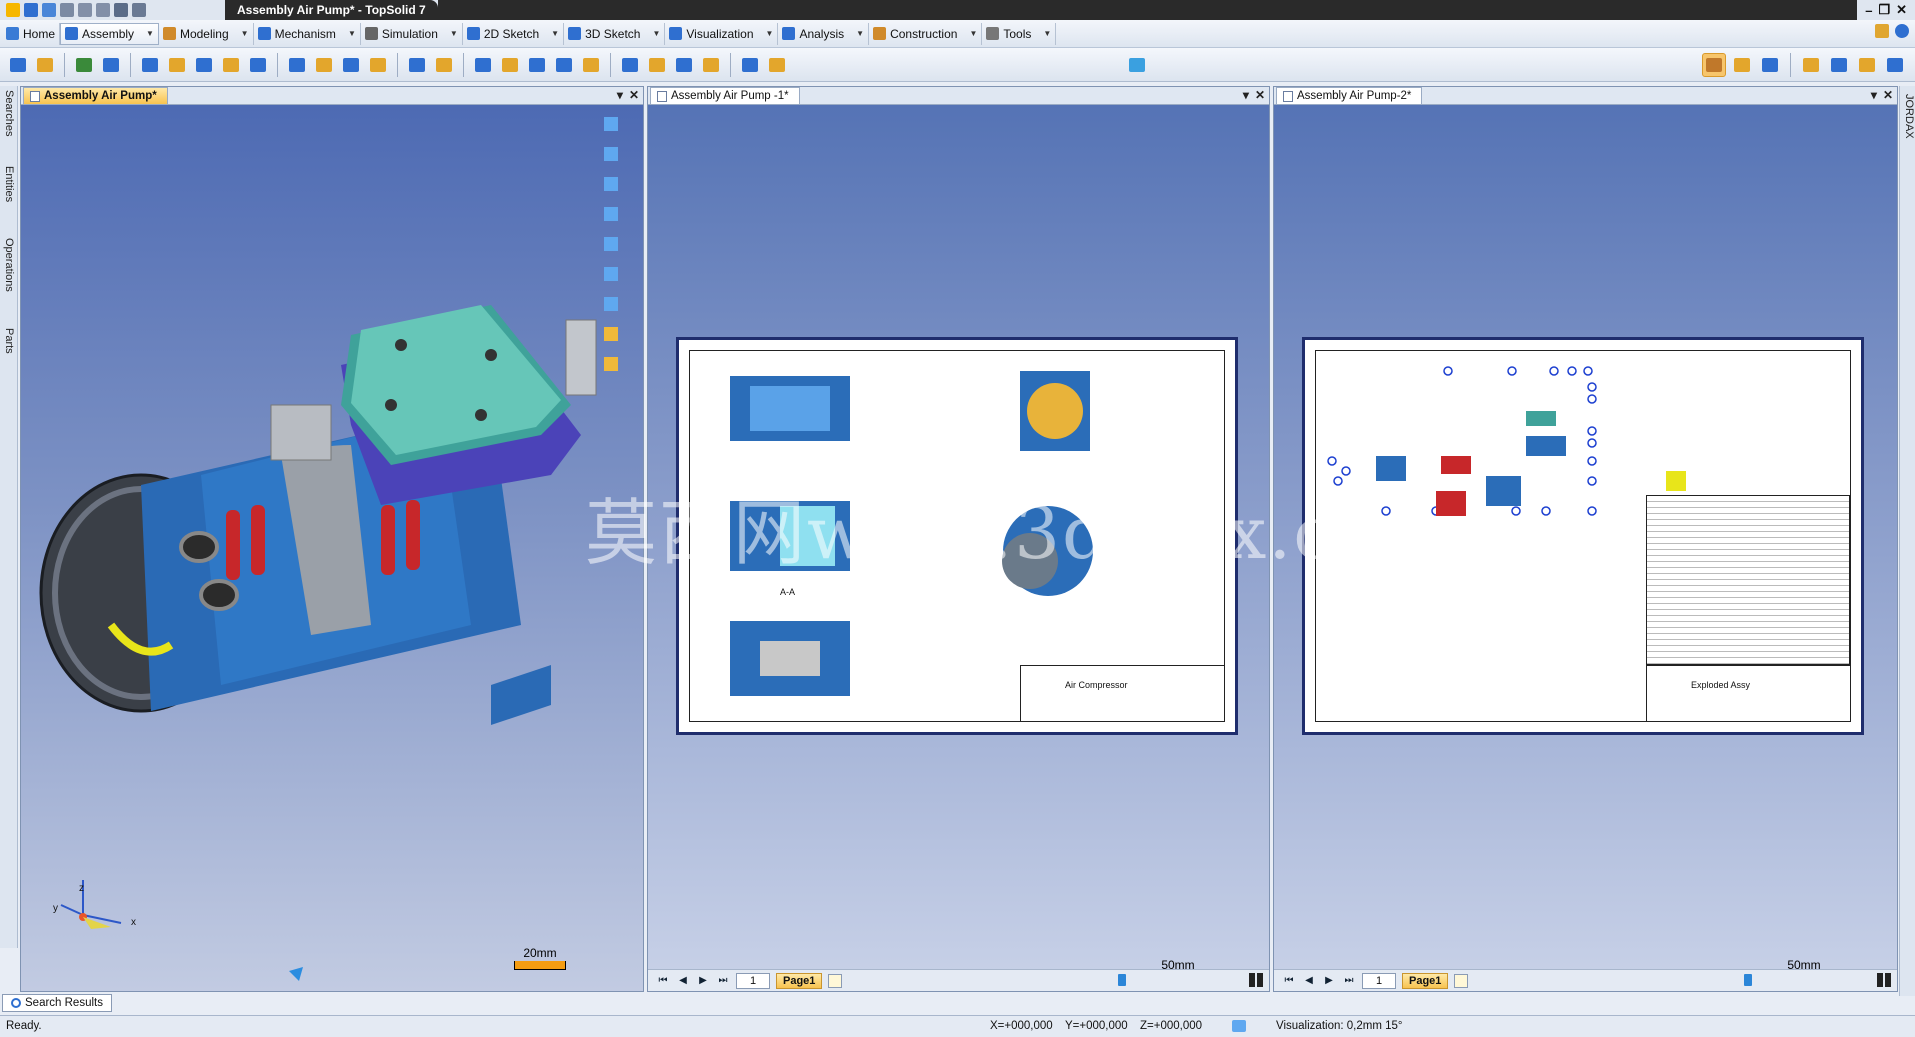 This screenshot has height=1037, width=1915. What do you see at coordinates (109, 33) in the screenshot?
I see `menu-assembly: Assembly ▼` at bounding box center [109, 33].